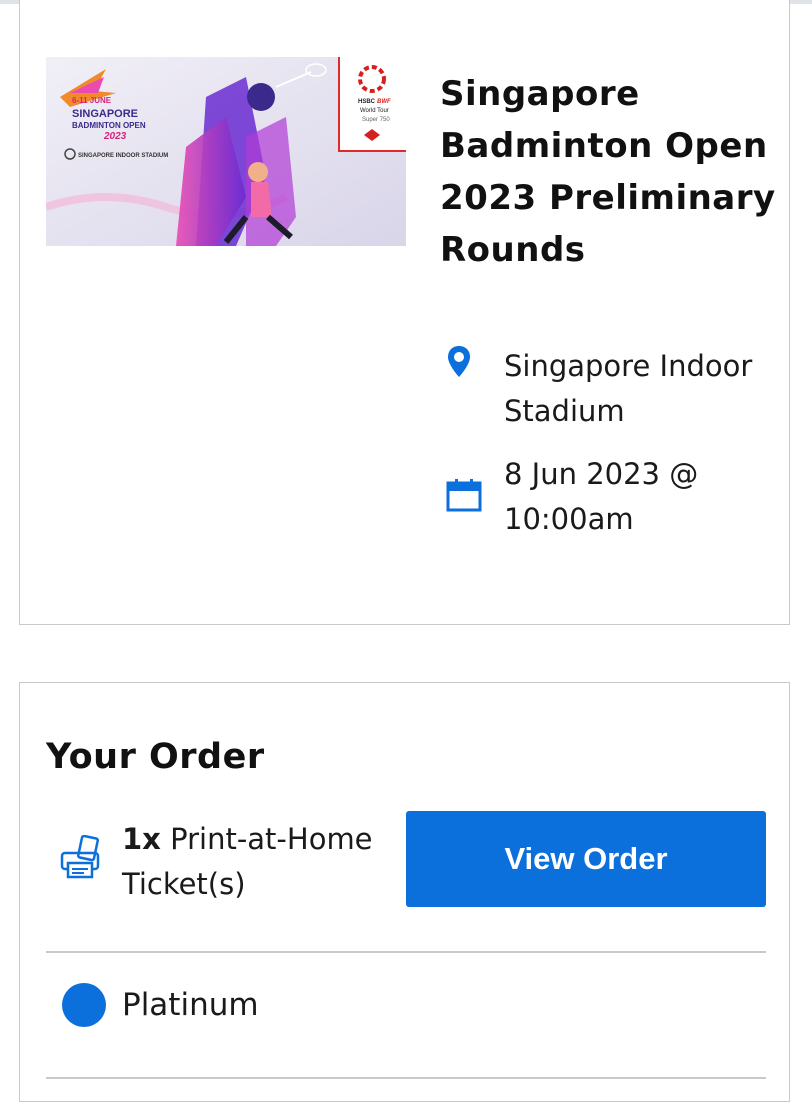  I want to click on banner-sponsor-line1: HSBC, so click(367, 102).